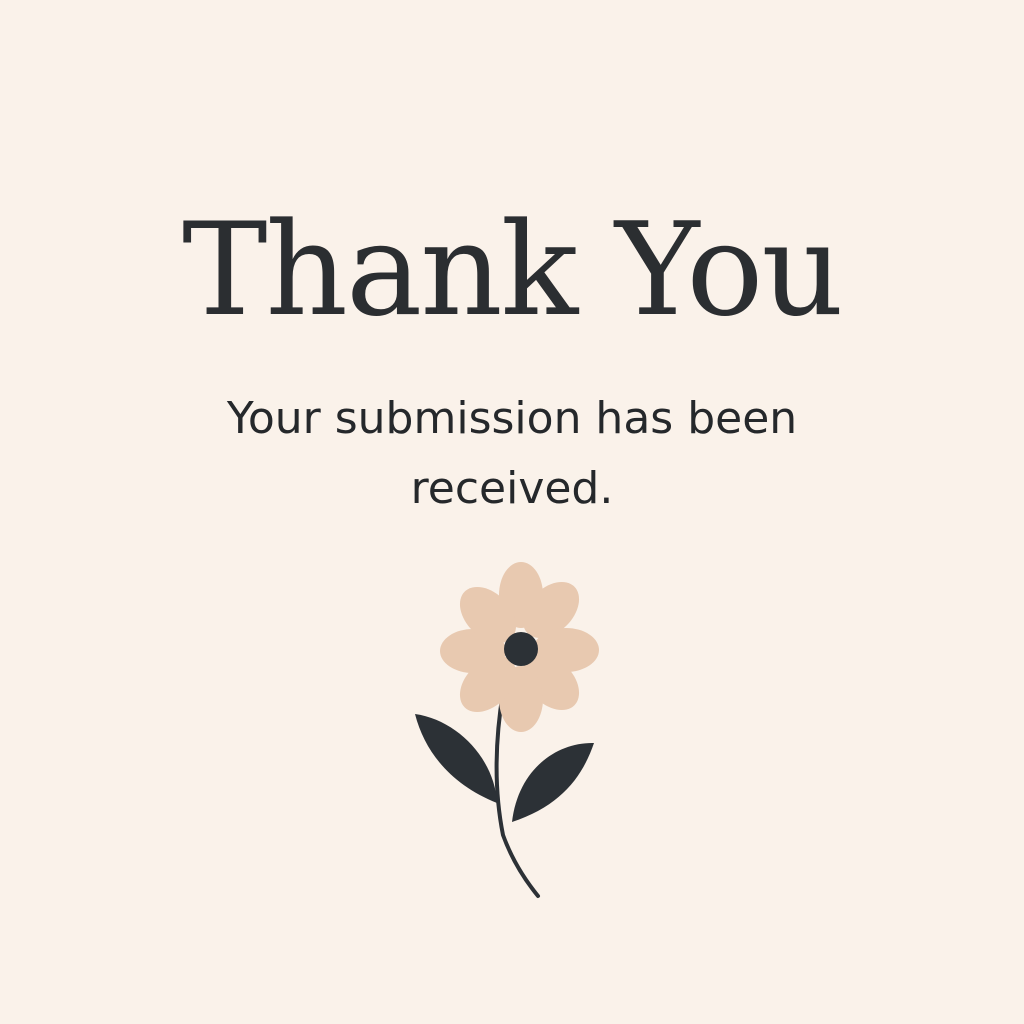 The image size is (1024, 1024). I want to click on submission-confirmation-message: Your submission has been received., so click(512, 453).